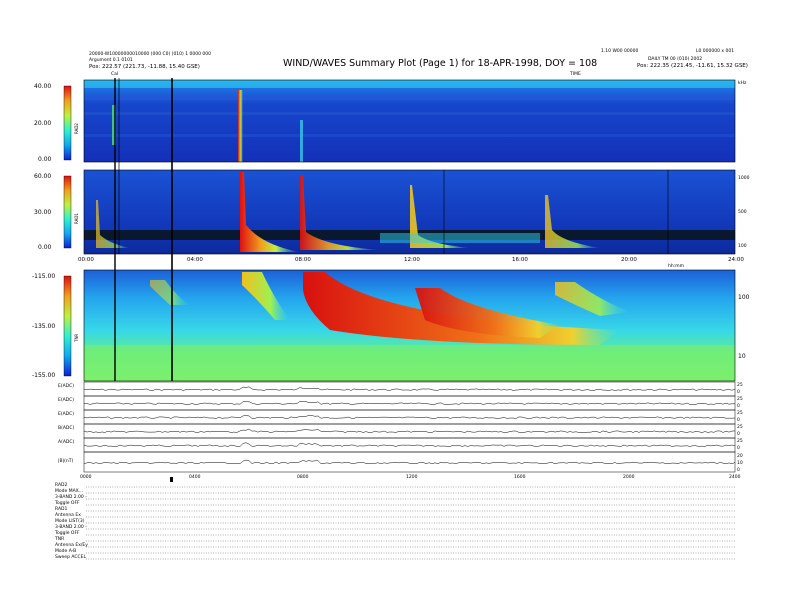 The image size is (792, 612). What do you see at coordinates (67, 212) in the screenshot?
I see `rad1-colorbar` at bounding box center [67, 212].